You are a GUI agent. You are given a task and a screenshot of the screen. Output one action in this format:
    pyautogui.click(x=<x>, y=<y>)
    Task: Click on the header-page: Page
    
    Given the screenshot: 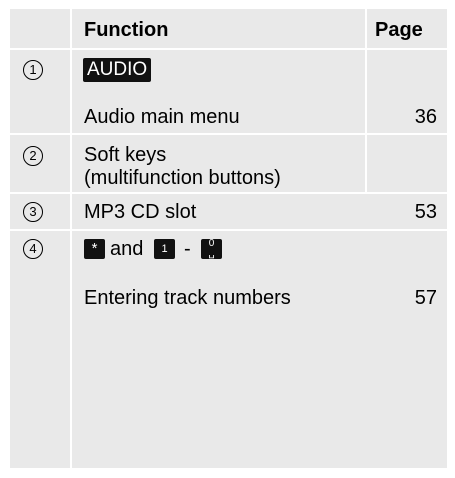 What is the action you would take?
    pyautogui.click(x=399, y=30)
    